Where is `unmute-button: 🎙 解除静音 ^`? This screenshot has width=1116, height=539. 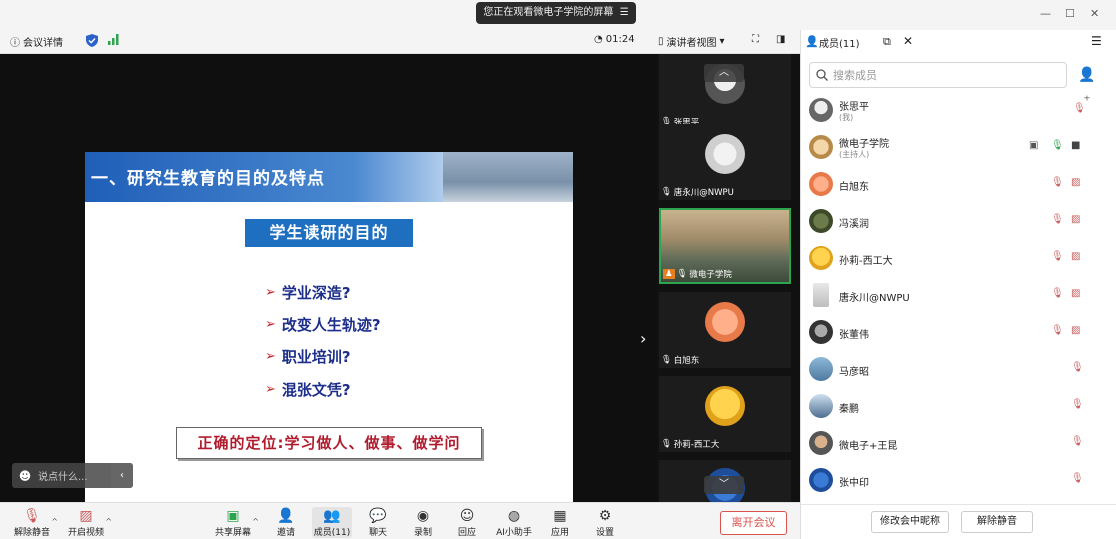
unmute-button: 🎙 解除静音 ^ is located at coordinates (35, 522).